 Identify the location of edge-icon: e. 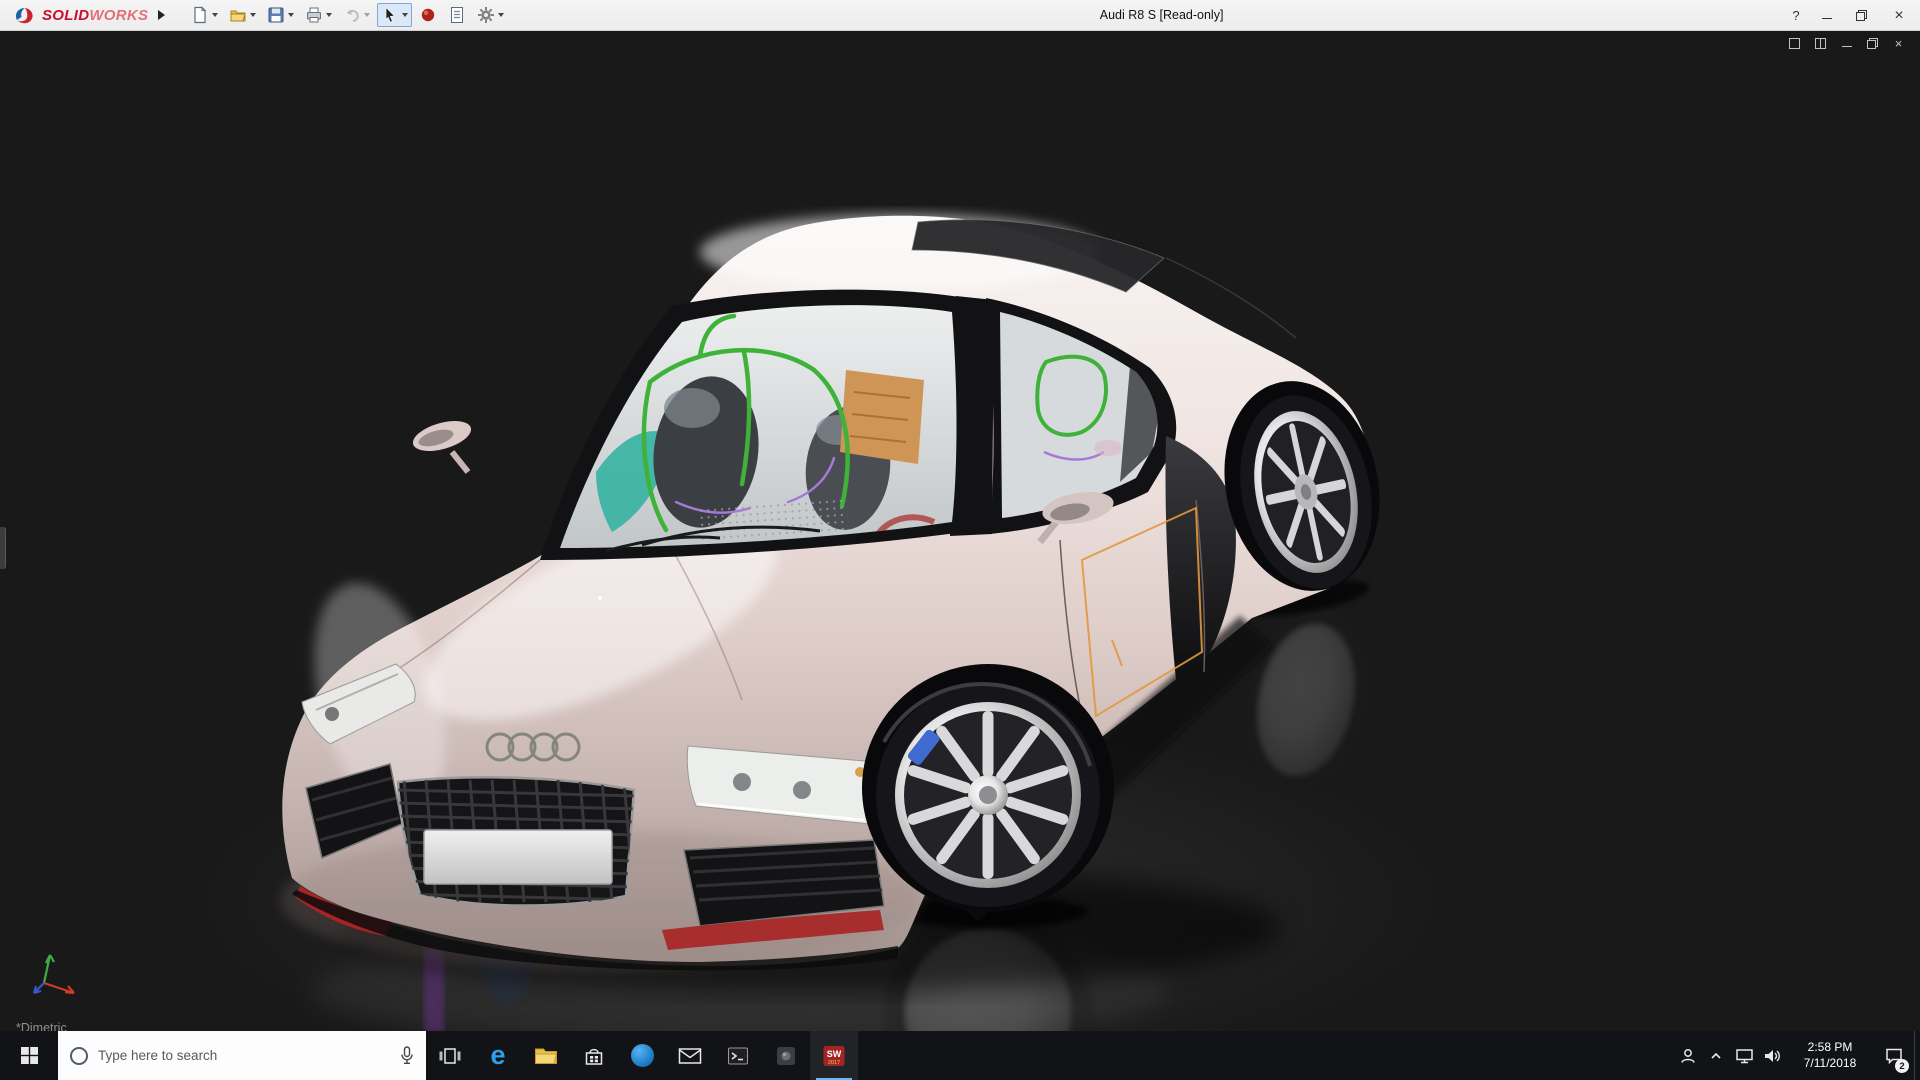
(498, 1055).